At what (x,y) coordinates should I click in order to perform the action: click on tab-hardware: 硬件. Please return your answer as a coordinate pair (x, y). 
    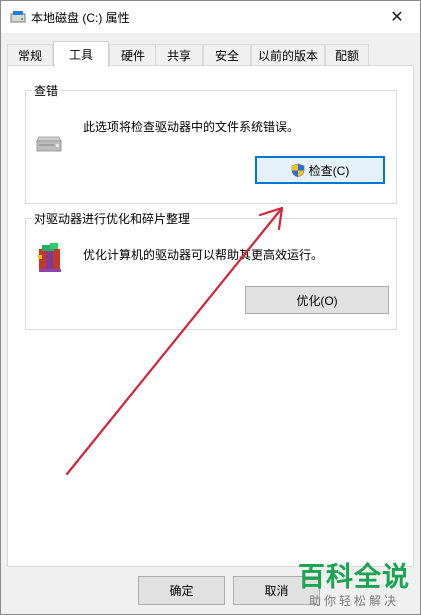
    Looking at the image, I should click on (133, 55).